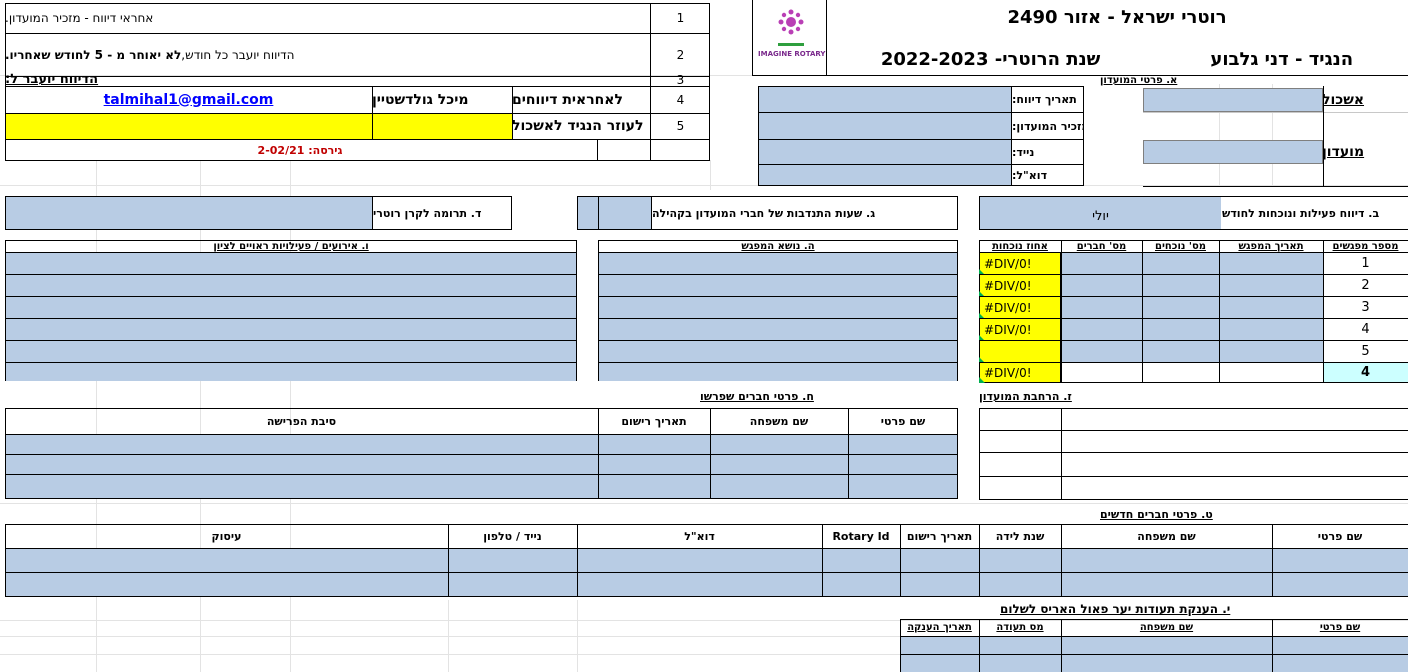 The width and height of the screenshot is (1408, 672). What do you see at coordinates (1343, 100) in the screenshot?
I see `cluster-label: אשכול` at bounding box center [1343, 100].